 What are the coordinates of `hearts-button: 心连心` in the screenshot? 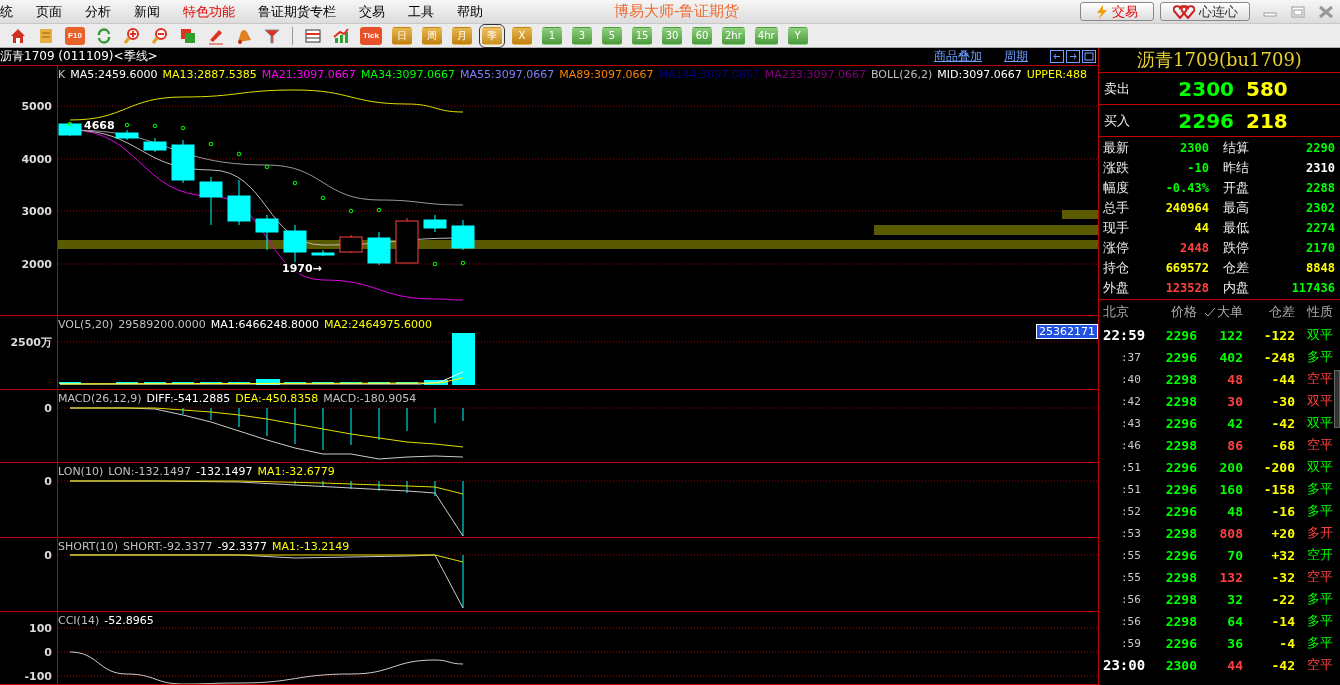 It's located at (1205, 11).